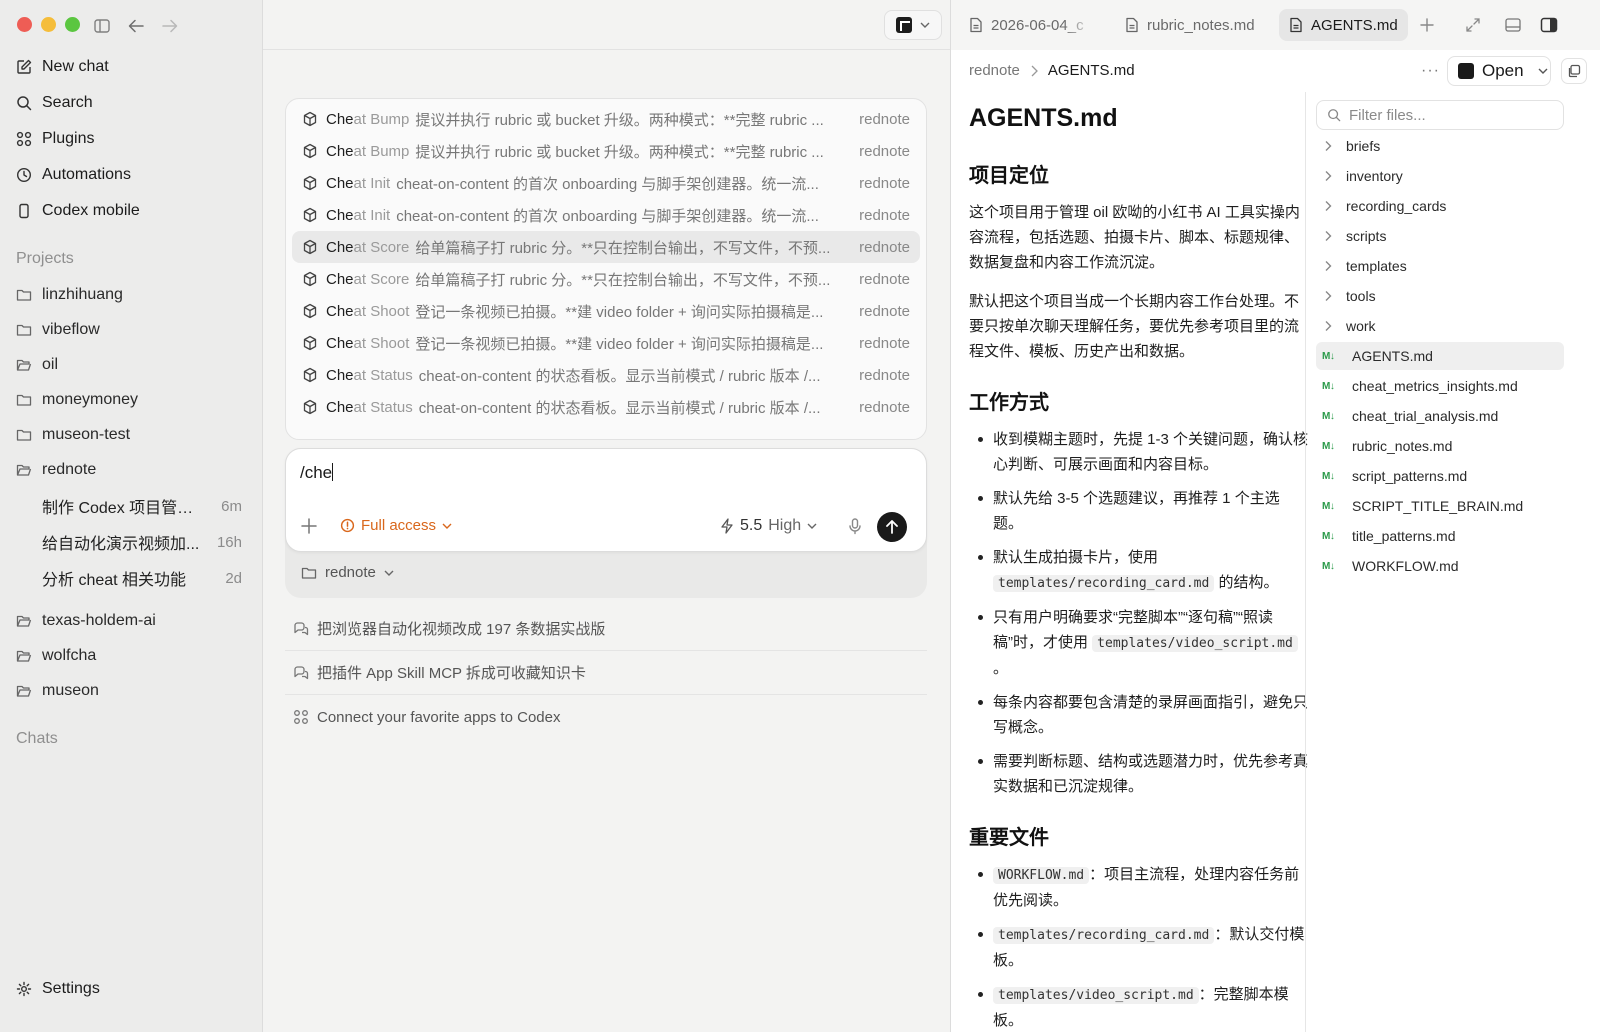  What do you see at coordinates (1435, 386) in the screenshot?
I see `file-name: cheat_metrics_insights.md` at bounding box center [1435, 386].